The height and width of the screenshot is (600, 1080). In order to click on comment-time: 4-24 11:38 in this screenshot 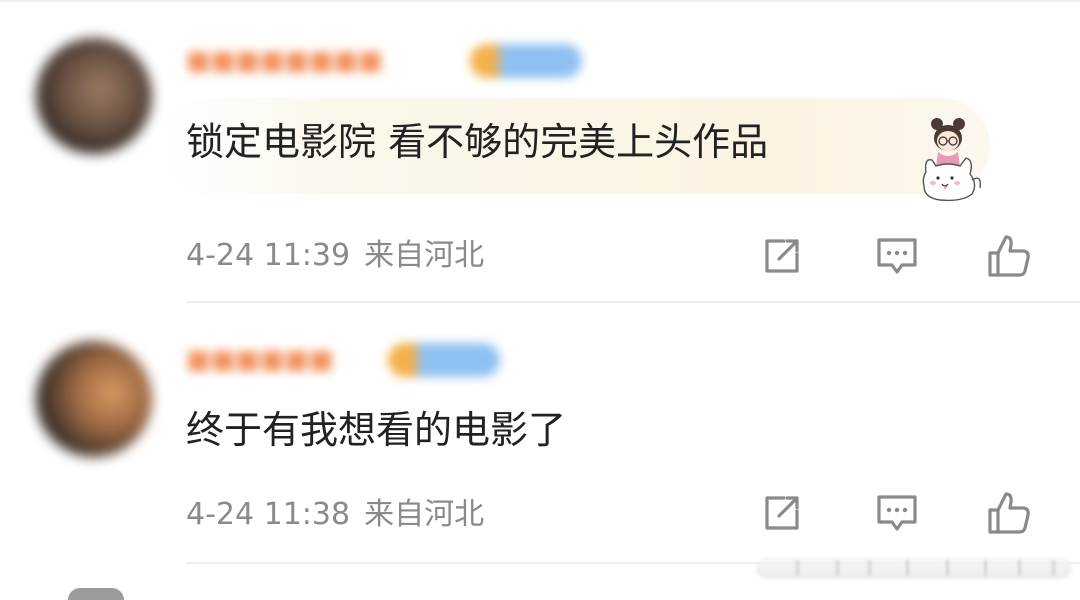, I will do `click(268, 514)`.